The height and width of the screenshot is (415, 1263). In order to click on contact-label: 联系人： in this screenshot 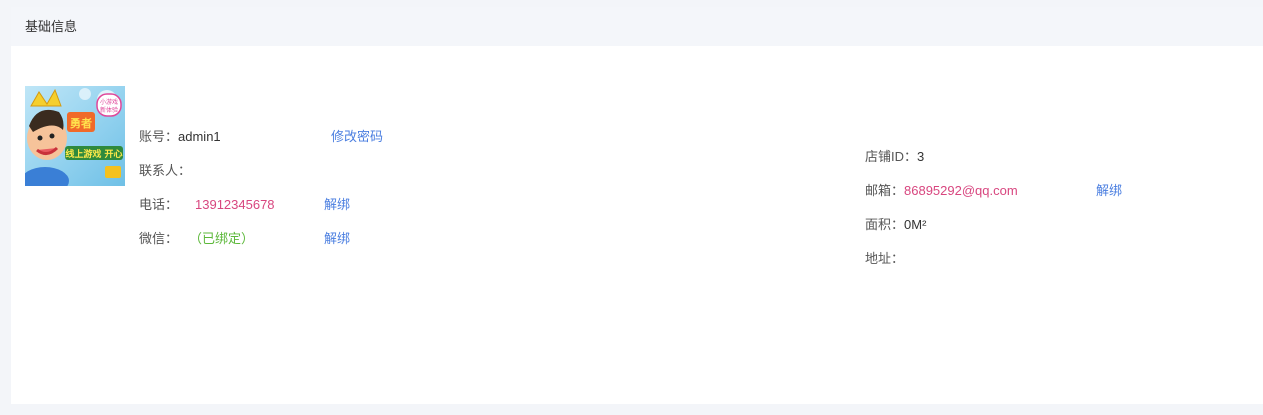, I will do `click(165, 170)`.